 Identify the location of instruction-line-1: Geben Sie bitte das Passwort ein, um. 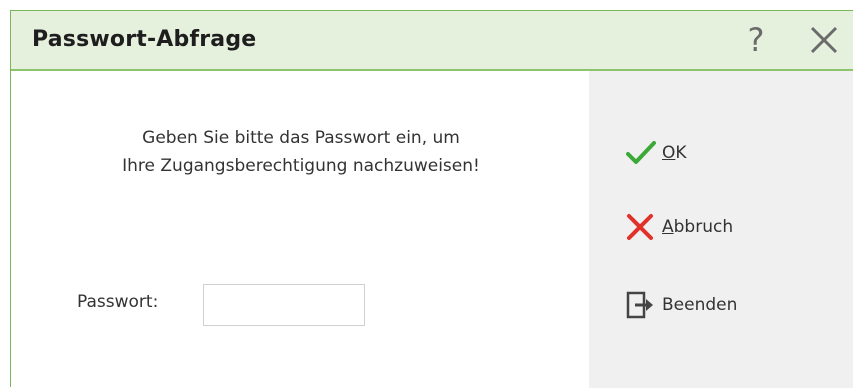
(301, 138).